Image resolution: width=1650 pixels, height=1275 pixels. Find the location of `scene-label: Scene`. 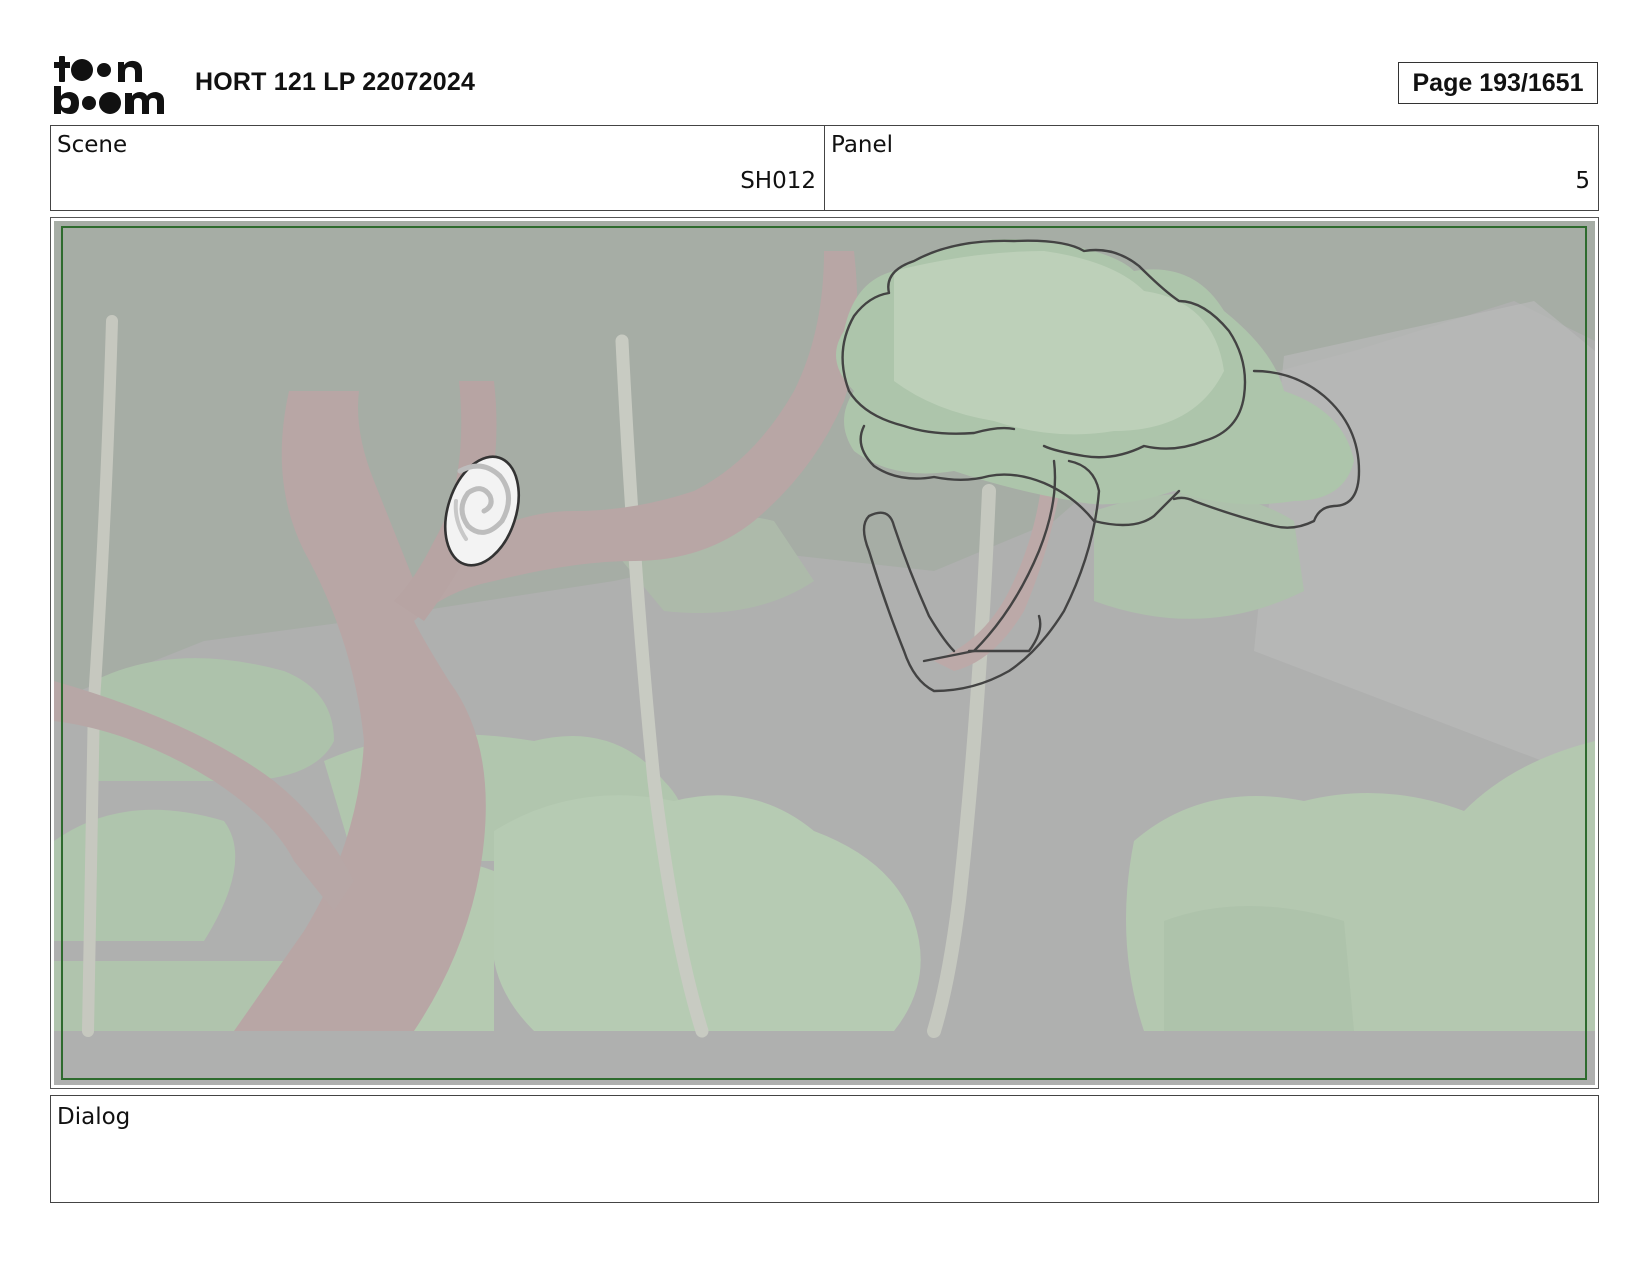

scene-label: Scene is located at coordinates (92, 145).